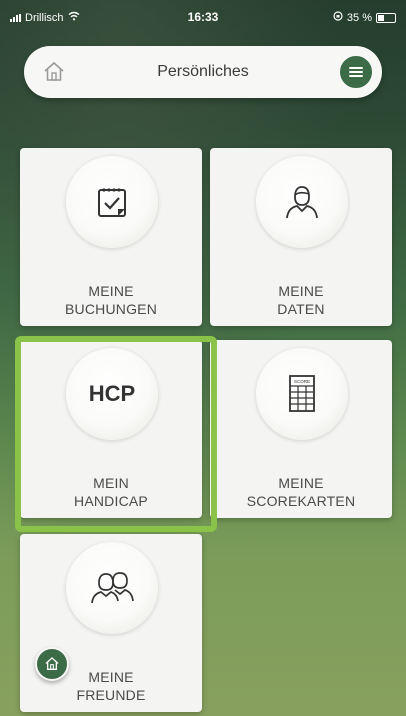 Image resolution: width=406 pixels, height=716 pixels. I want to click on tile-meine-scorekarten: SCORE MEINE SCOREKARTEN, so click(301, 429).